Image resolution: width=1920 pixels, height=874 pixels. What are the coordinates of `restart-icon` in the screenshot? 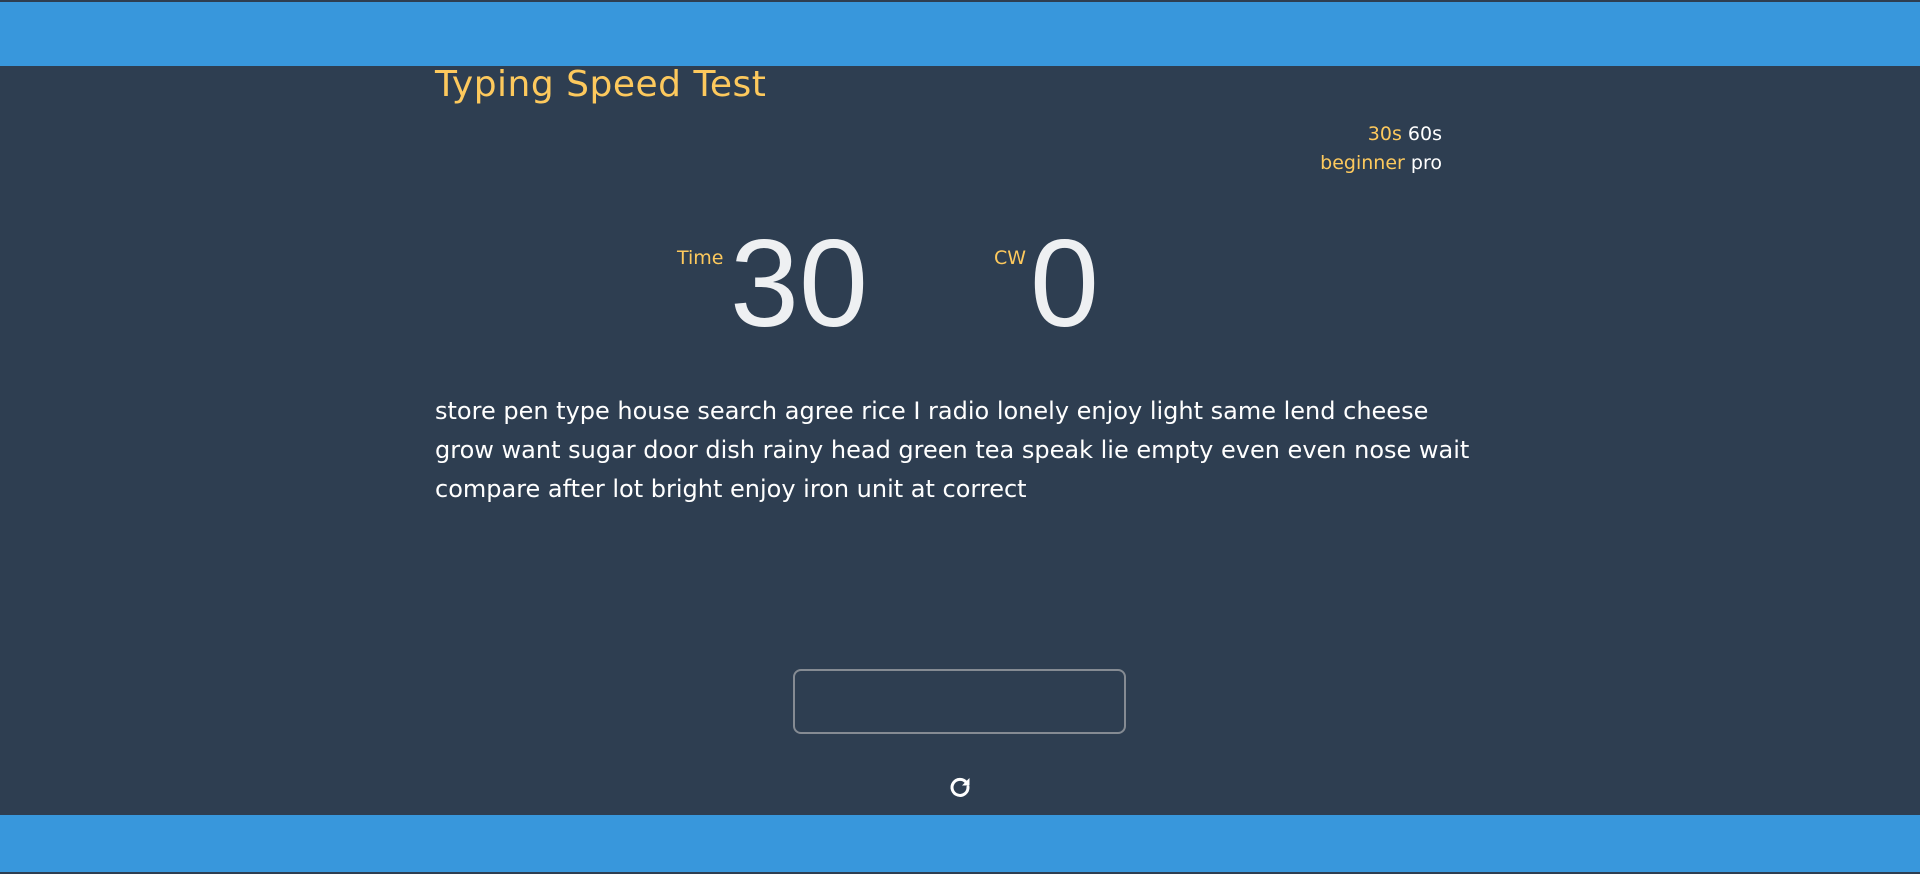 It's located at (960, 787).